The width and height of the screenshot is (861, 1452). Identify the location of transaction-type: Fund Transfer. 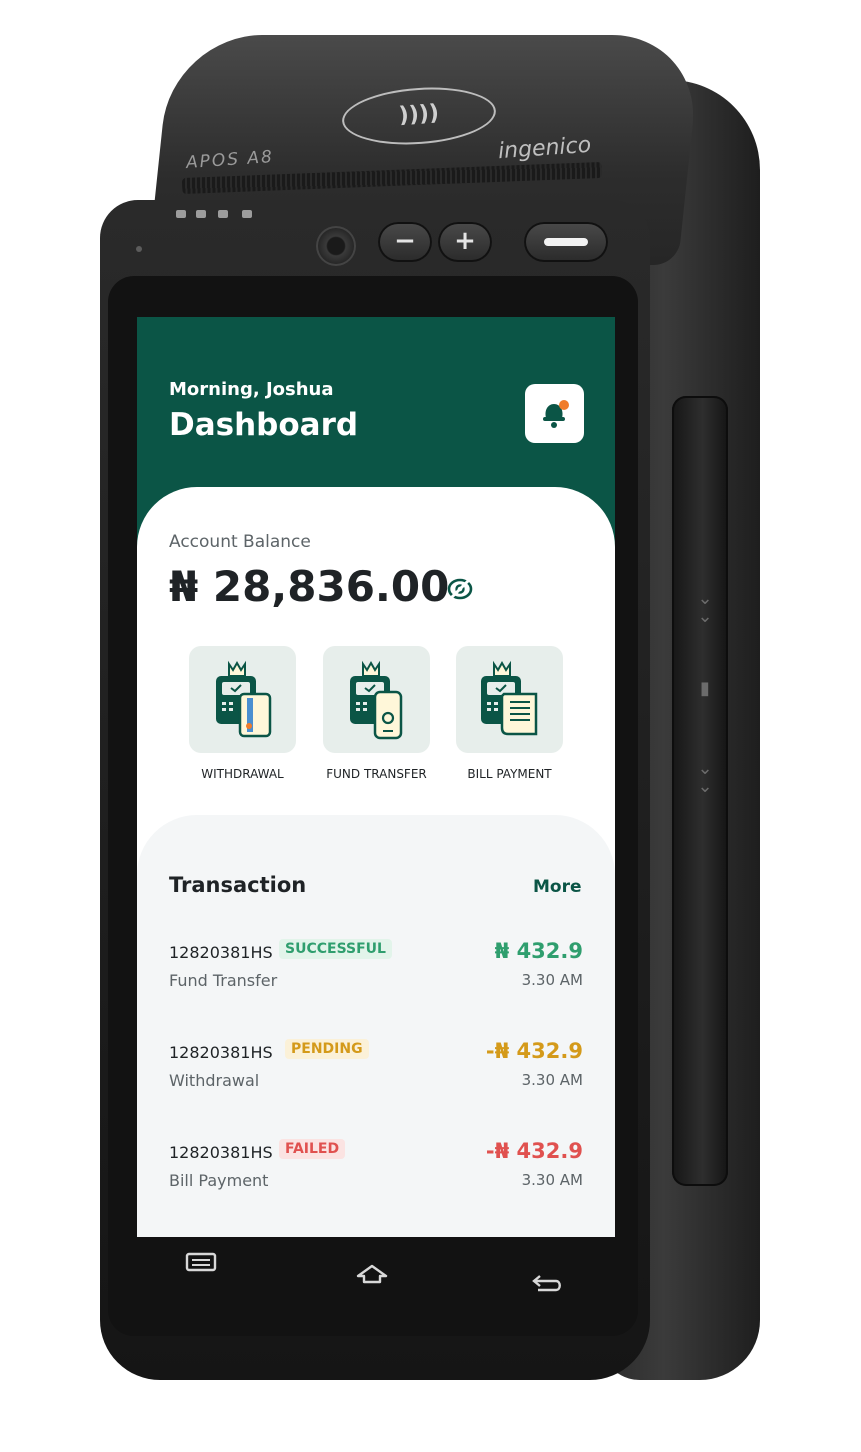
(223, 980).